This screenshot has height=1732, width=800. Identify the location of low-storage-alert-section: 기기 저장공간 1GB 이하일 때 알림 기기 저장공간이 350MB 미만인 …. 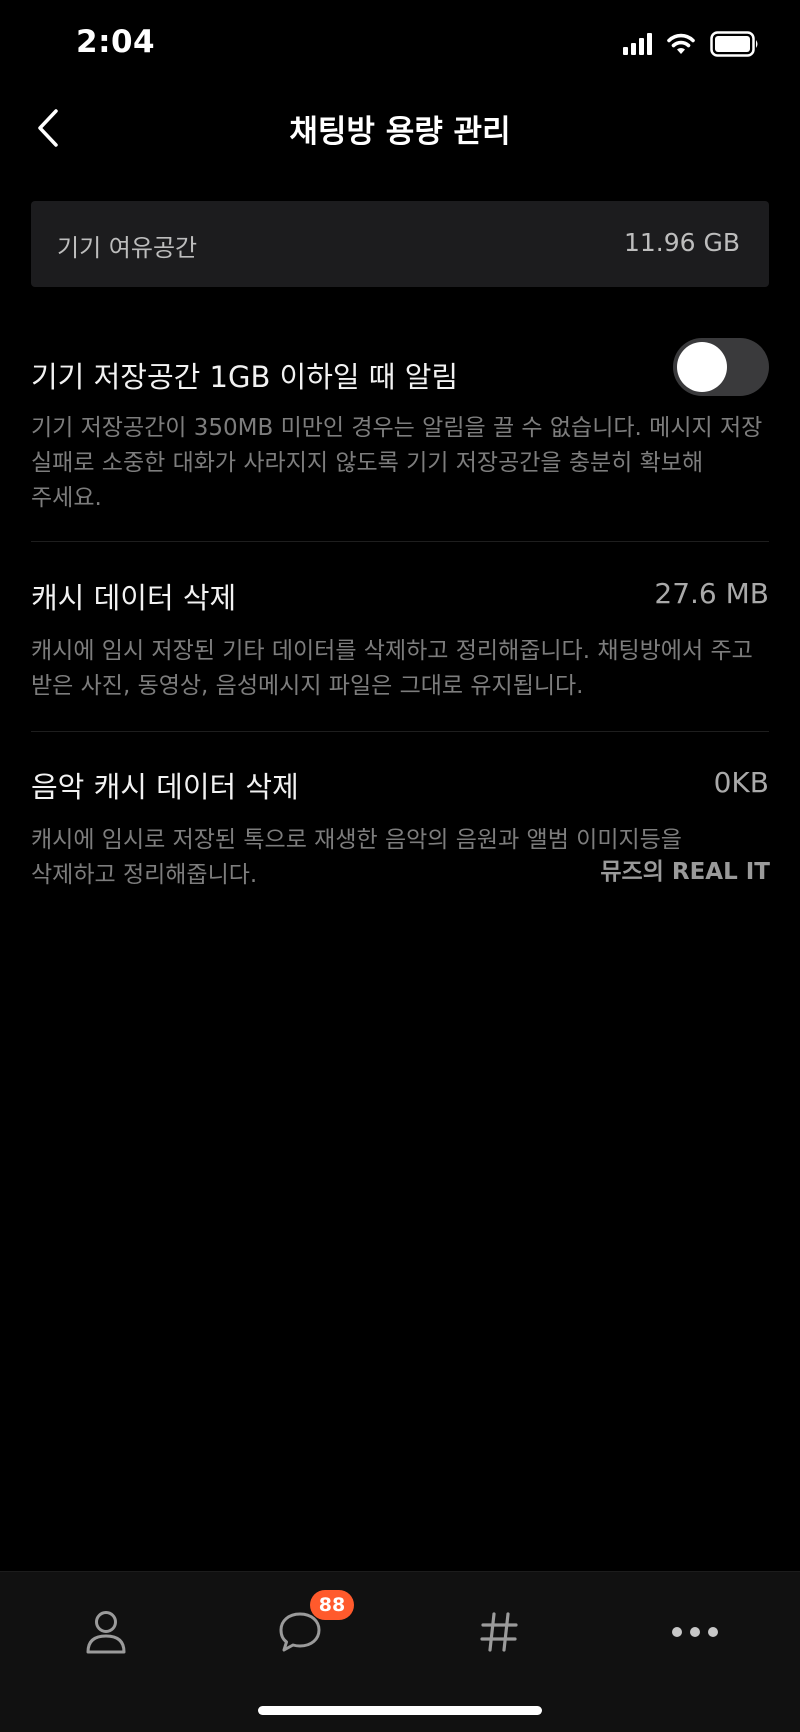
(400, 431).